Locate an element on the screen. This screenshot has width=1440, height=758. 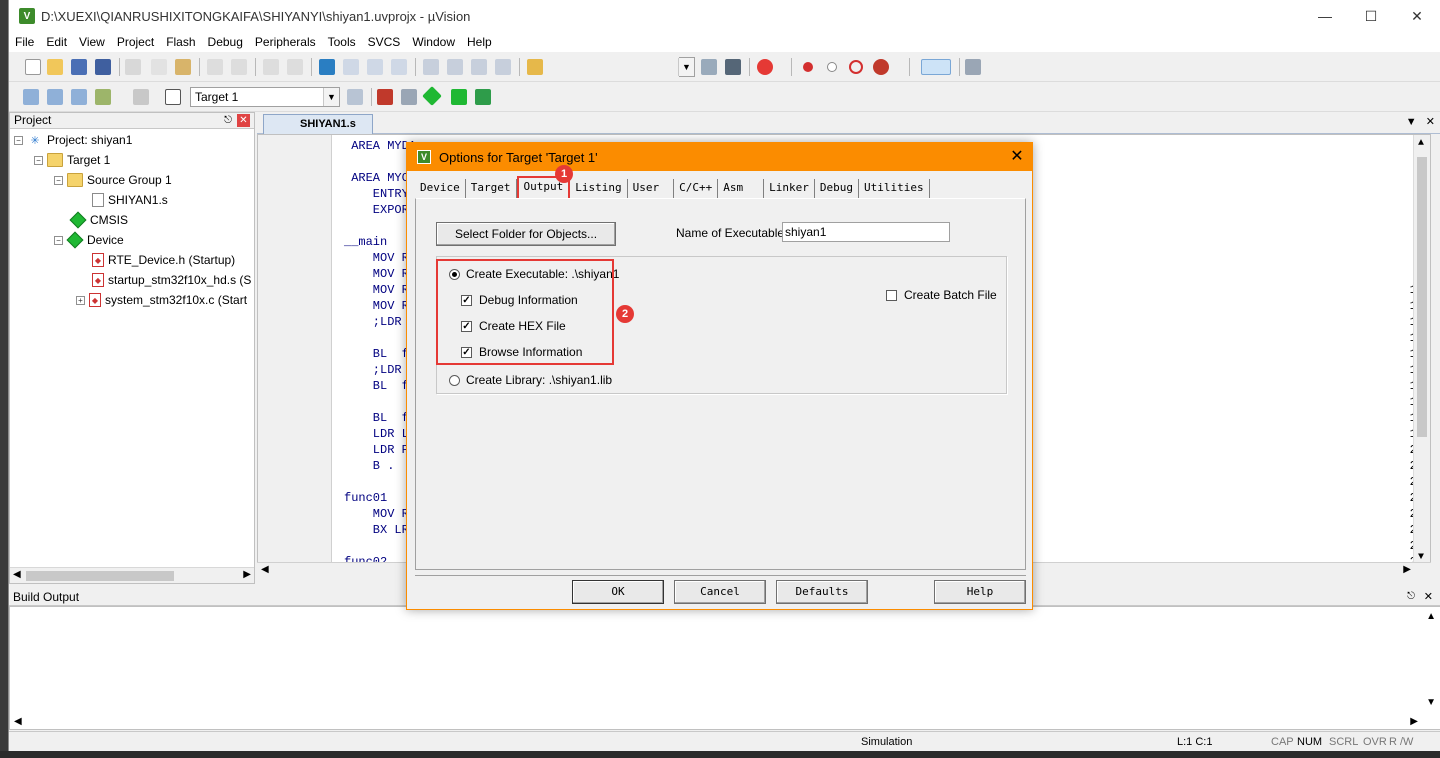
menu-file: File is located at coordinates (24, 42).